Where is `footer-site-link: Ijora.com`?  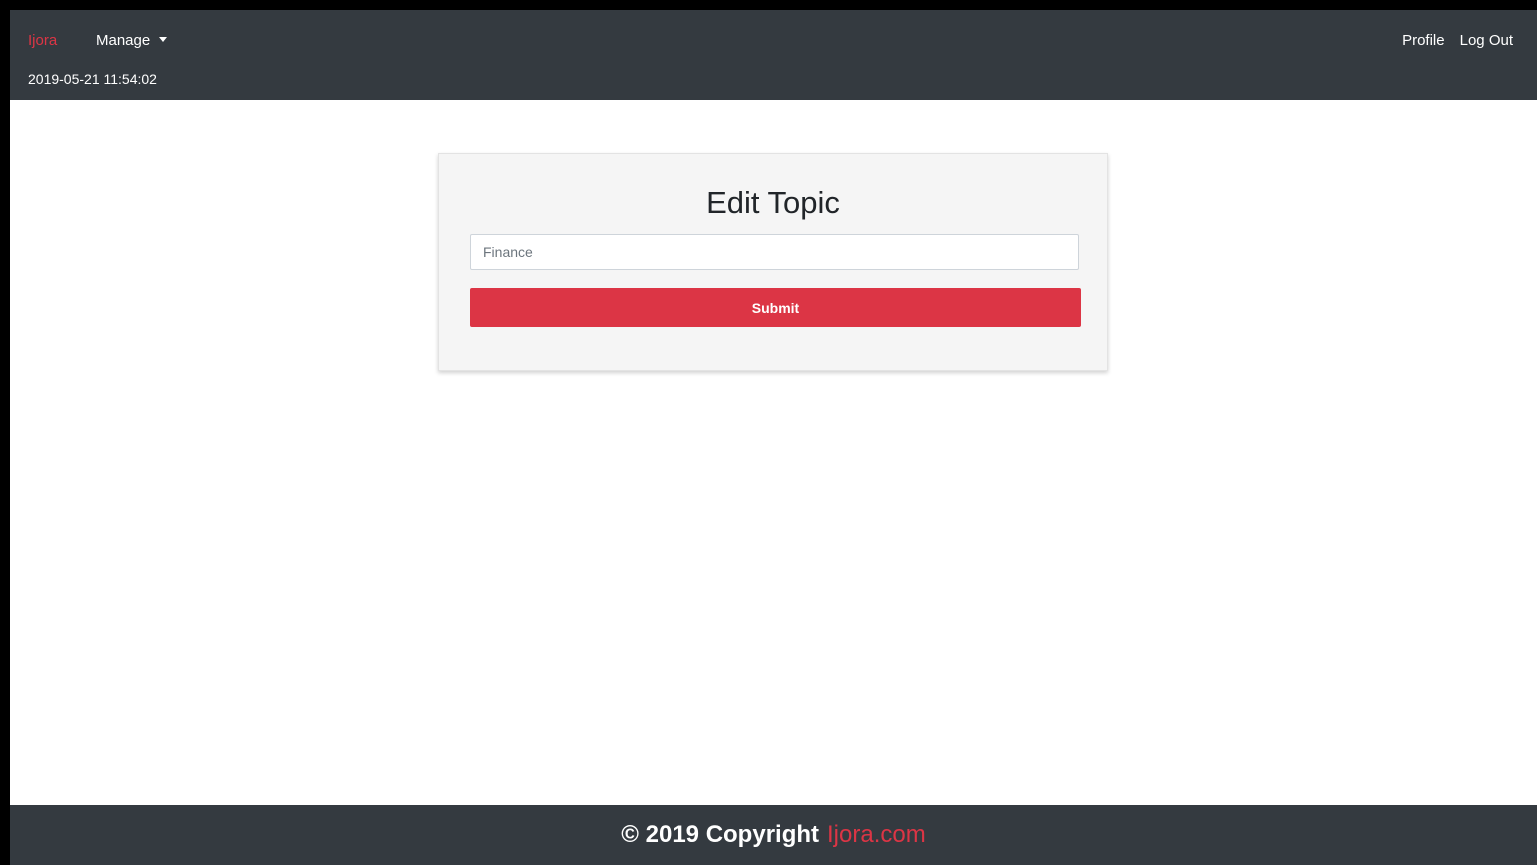
footer-site-link: Ijora.com is located at coordinates (876, 835).